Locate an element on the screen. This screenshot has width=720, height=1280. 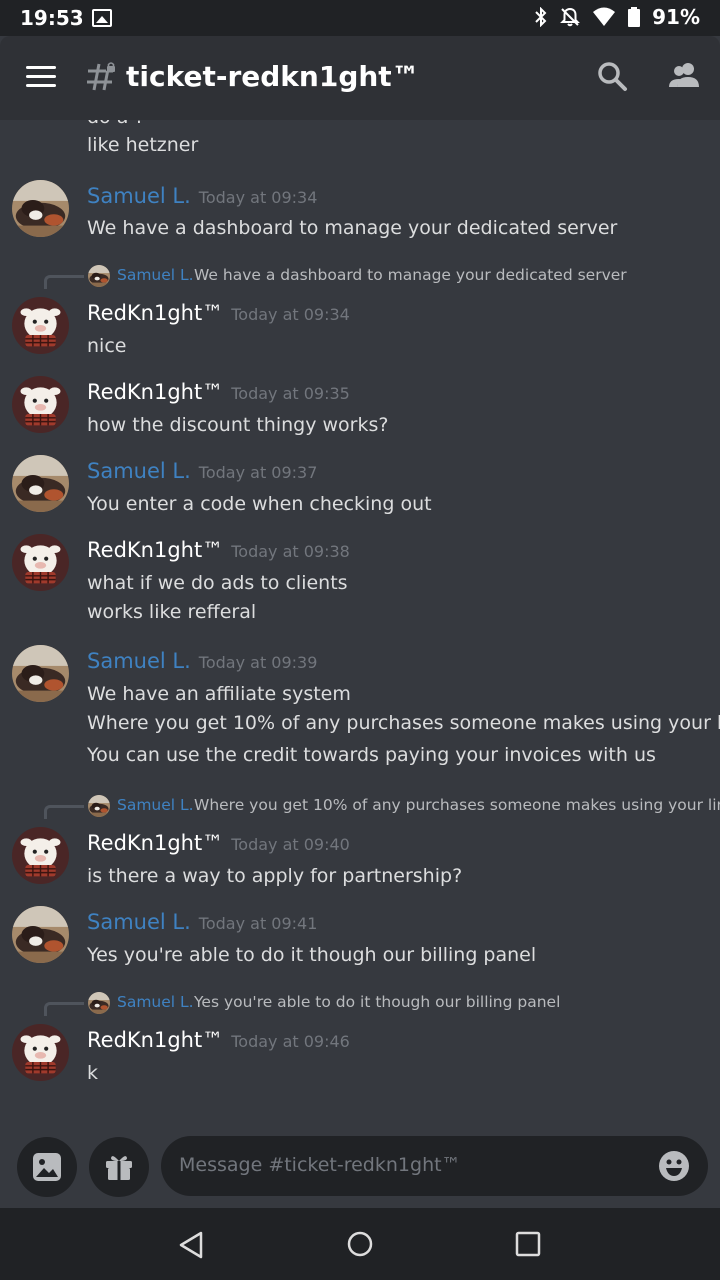
message-text: works like refferal is located at coordinates (172, 612).